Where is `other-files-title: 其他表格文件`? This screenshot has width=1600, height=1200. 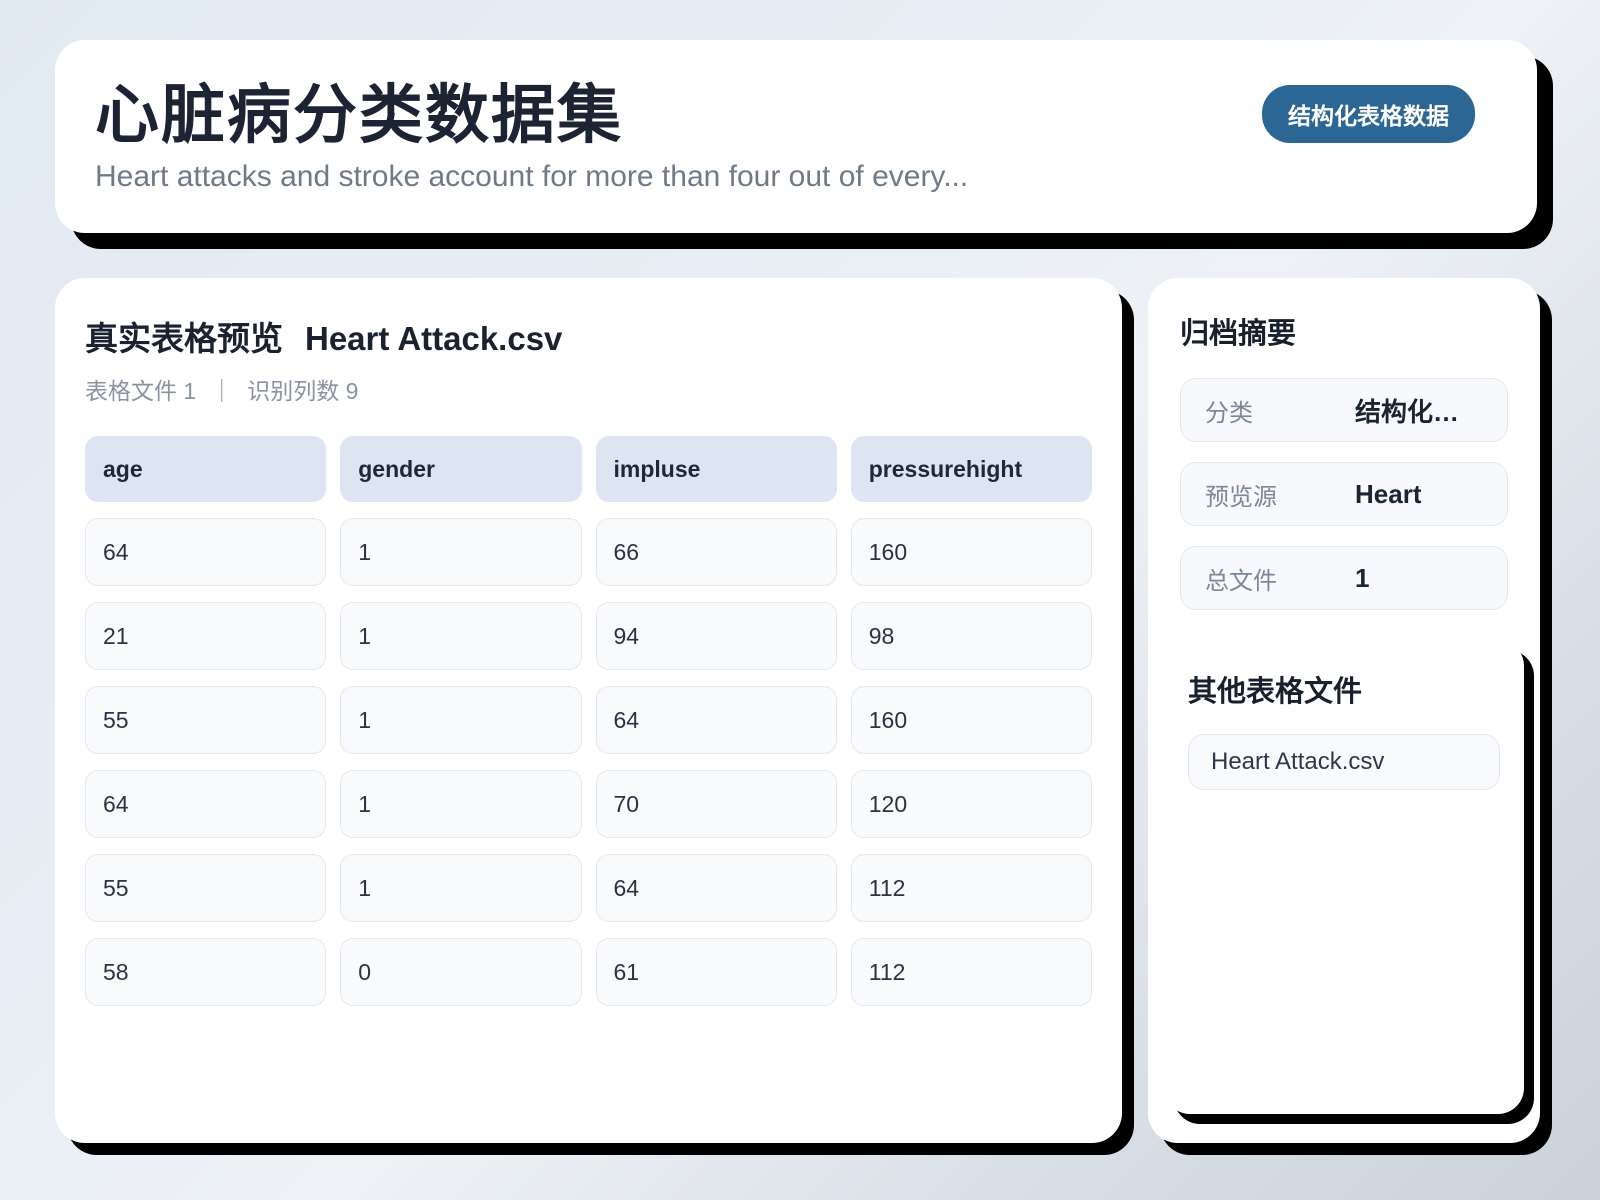 other-files-title: 其他表格文件 is located at coordinates (1275, 692).